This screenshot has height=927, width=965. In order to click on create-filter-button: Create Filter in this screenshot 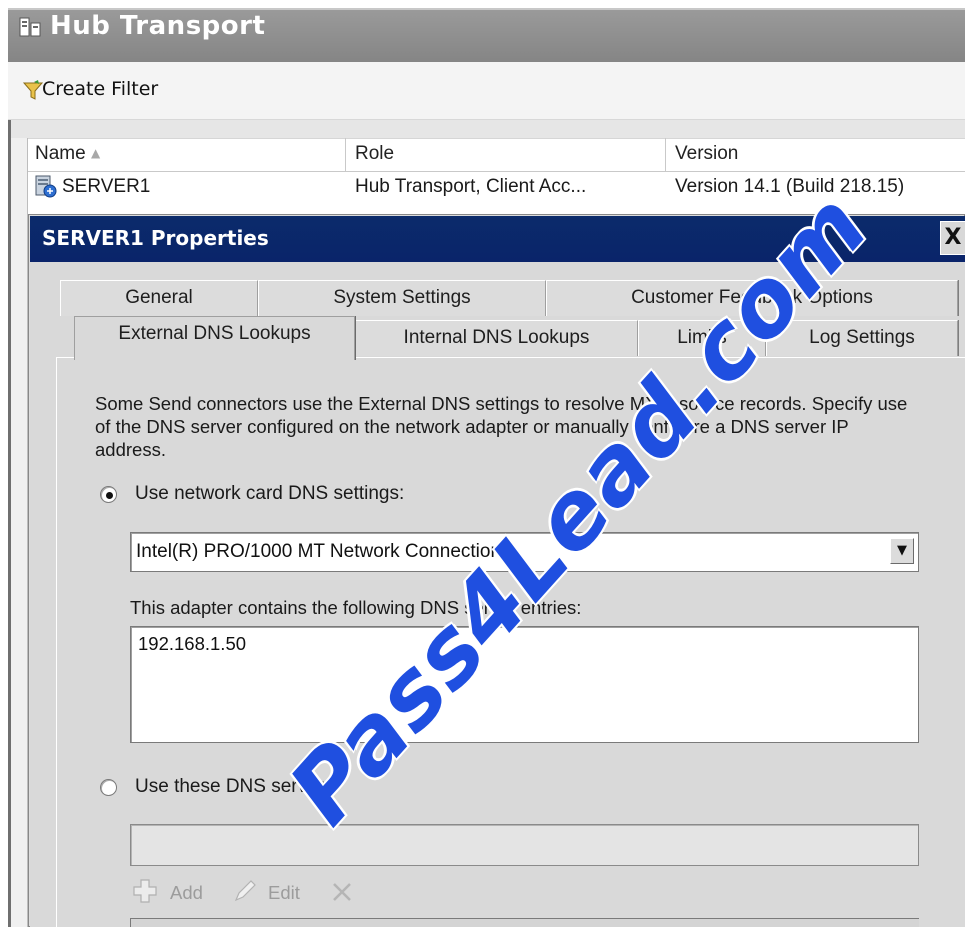, I will do `click(100, 89)`.